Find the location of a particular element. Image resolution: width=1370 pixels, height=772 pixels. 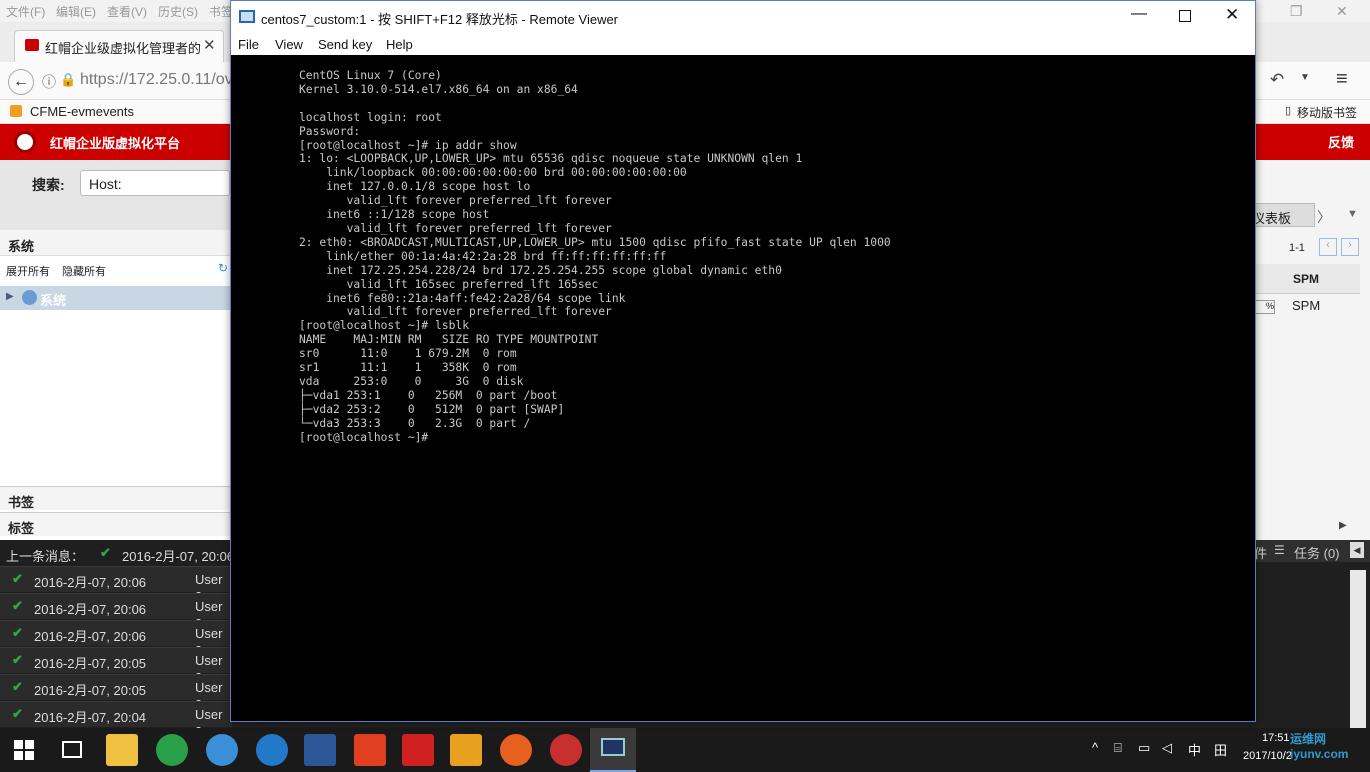

refresh-icon: ↻ is located at coordinates (223, 268).